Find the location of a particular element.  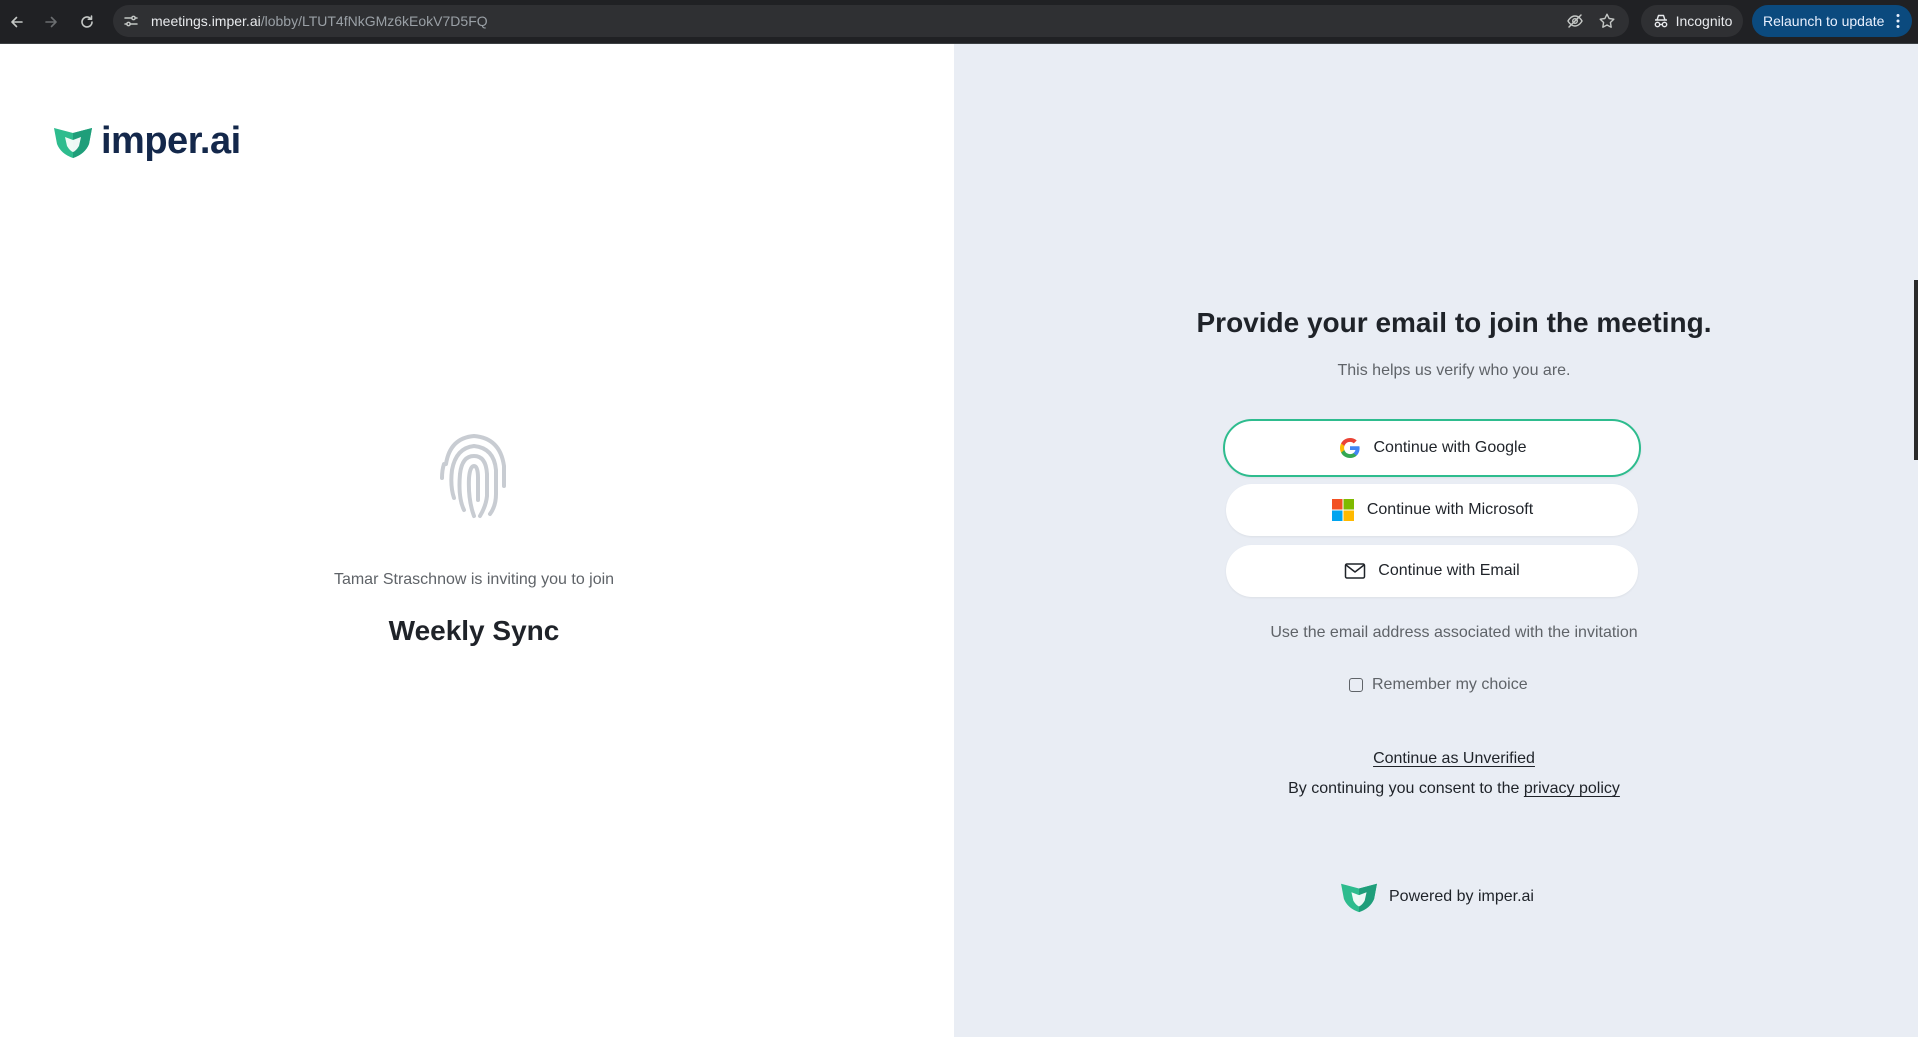

reload-button is located at coordinates (87, 22).